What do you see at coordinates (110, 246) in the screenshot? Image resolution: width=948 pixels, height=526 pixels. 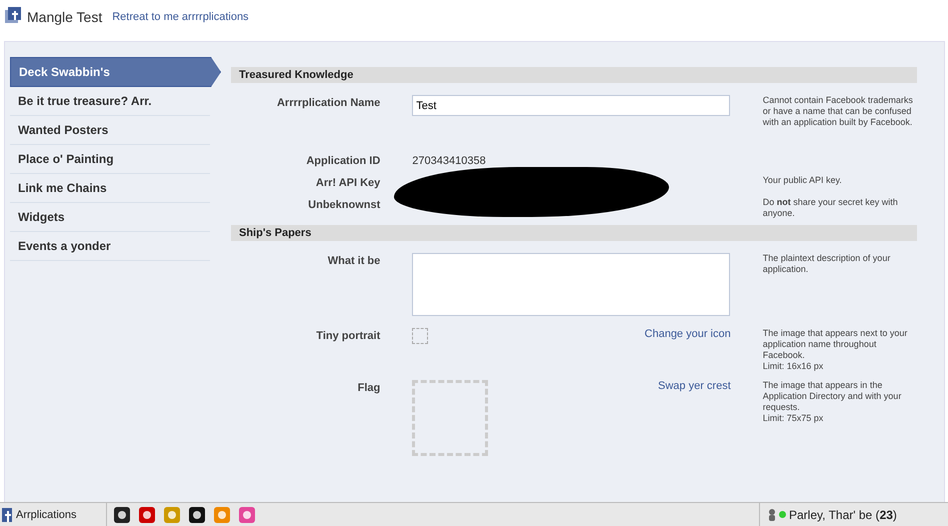 I see `sidebar-item: Events a yonder` at bounding box center [110, 246].